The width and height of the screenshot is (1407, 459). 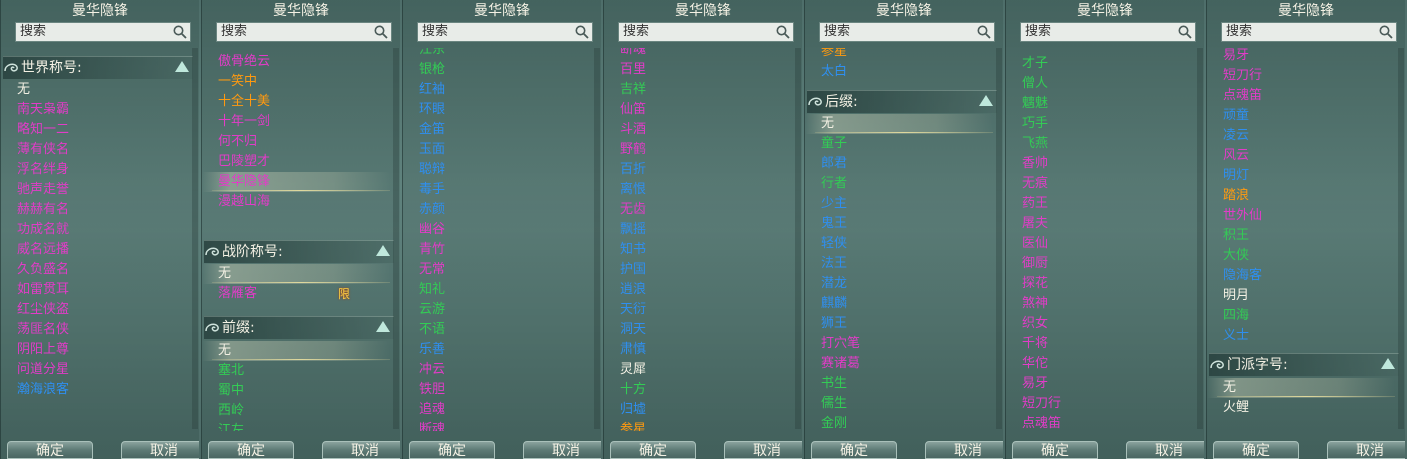 I want to click on list-item: 狮王, so click(x=899, y=324).